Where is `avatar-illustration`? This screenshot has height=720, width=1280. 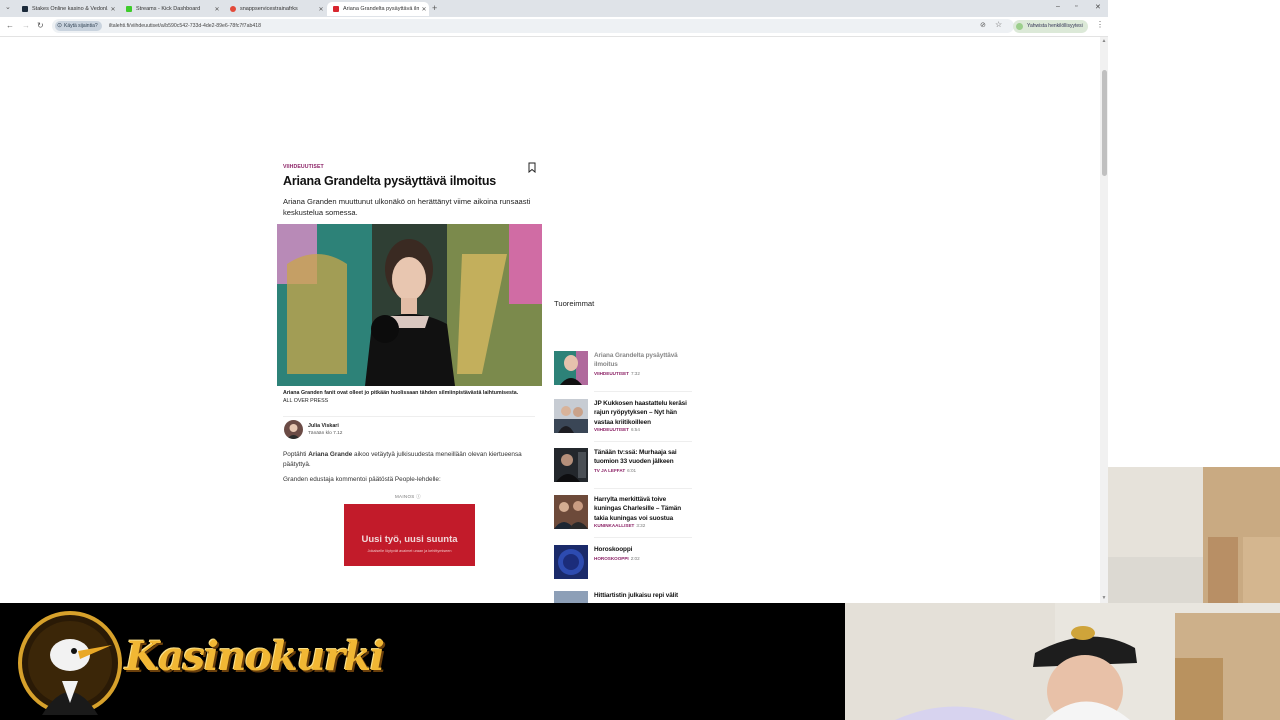 avatar-illustration is located at coordinates (293, 431).